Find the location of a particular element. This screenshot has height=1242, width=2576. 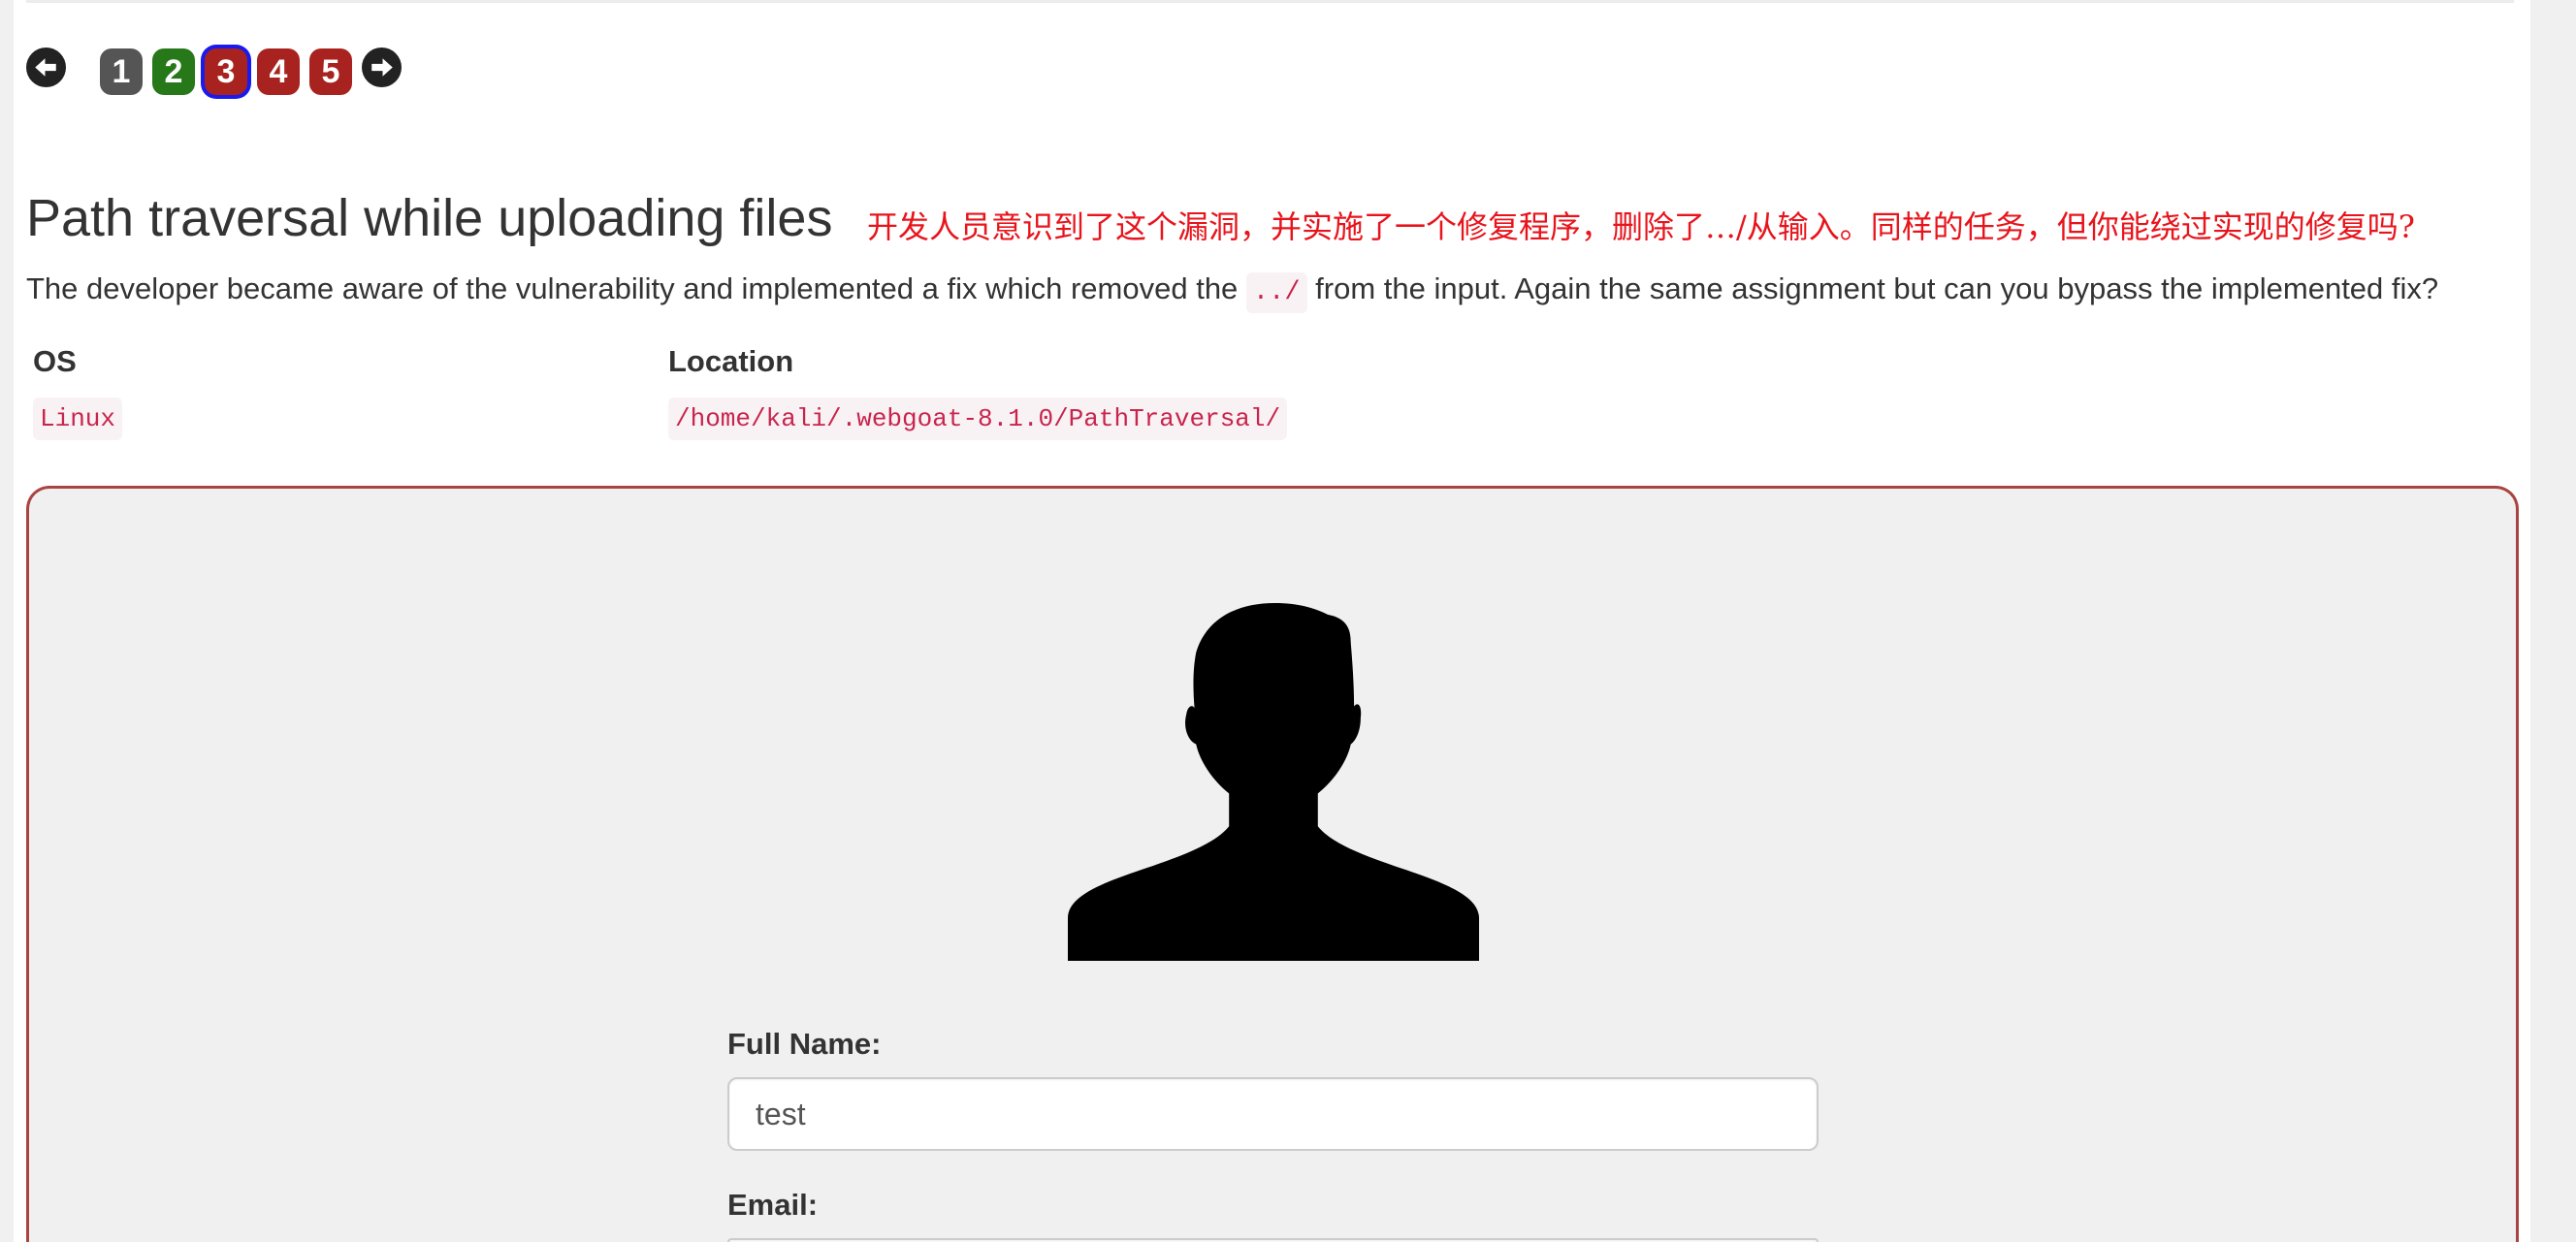

lesson-pagination: 1 2 3 4 5 is located at coordinates (220, 72).